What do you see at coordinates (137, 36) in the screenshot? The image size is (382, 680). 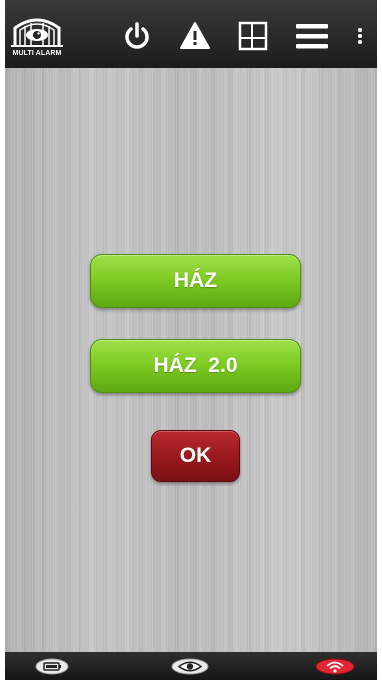 I see `power-icon` at bounding box center [137, 36].